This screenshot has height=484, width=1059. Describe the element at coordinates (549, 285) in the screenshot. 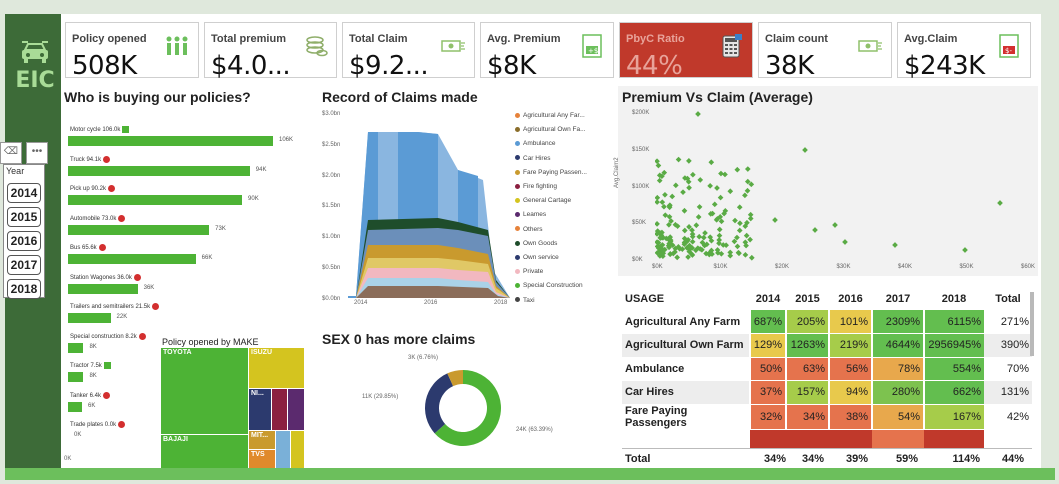

I see `legend-item: Special Construction` at that location.